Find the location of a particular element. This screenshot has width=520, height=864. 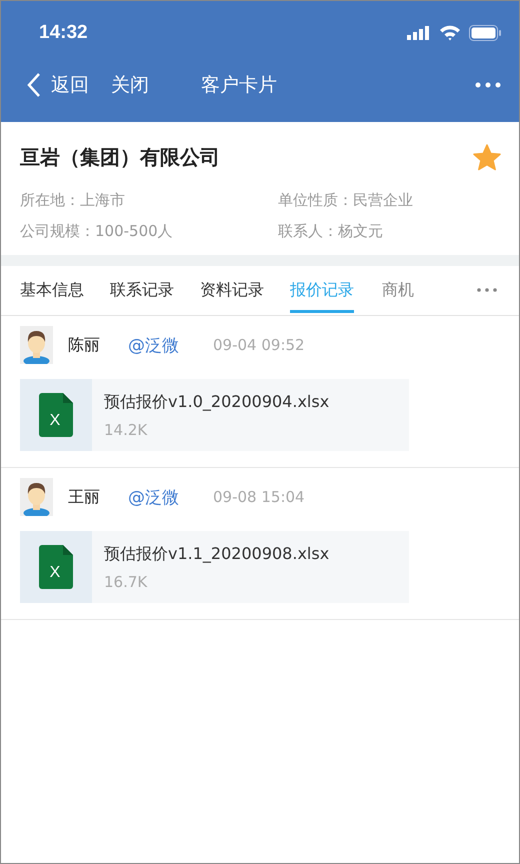

company-field: 联系人：杨文元 is located at coordinates (389, 231).